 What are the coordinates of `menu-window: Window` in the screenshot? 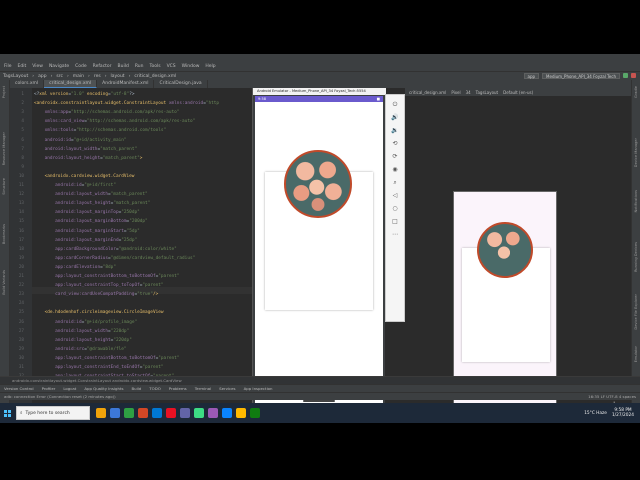 It's located at (191, 66).